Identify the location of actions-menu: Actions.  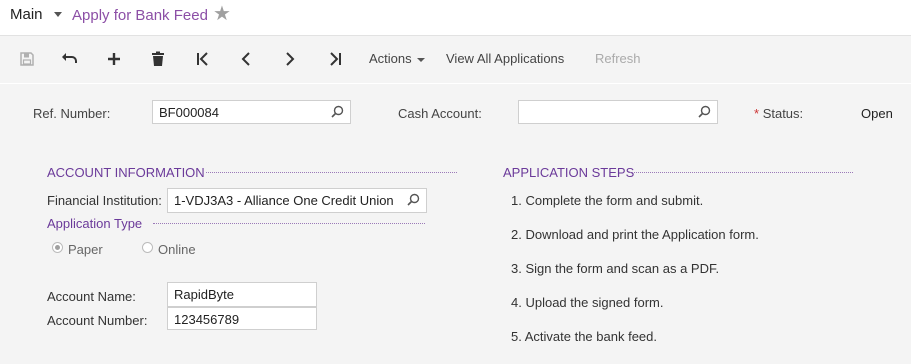
(397, 58).